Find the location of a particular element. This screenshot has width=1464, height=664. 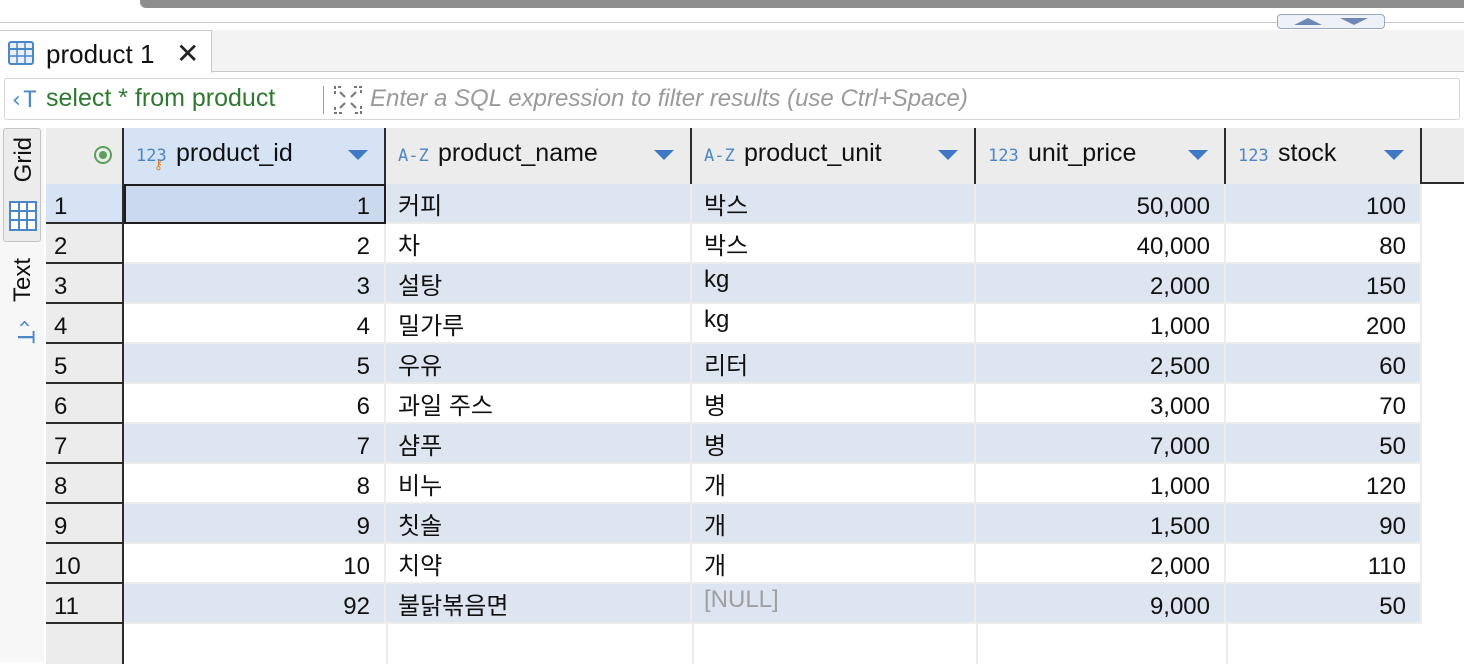

table-row: 9 9 칫솔 개 1,500 90 is located at coordinates (755, 524).